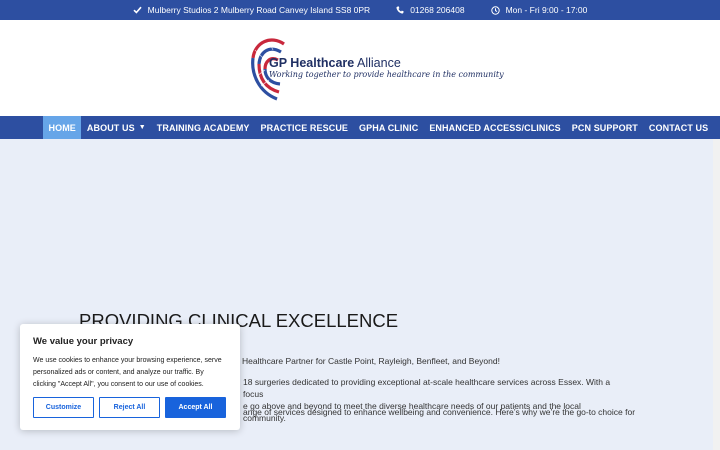  Describe the element at coordinates (604, 127) in the screenshot. I see `nav-pcn-support: PCN SUPPORT` at that location.